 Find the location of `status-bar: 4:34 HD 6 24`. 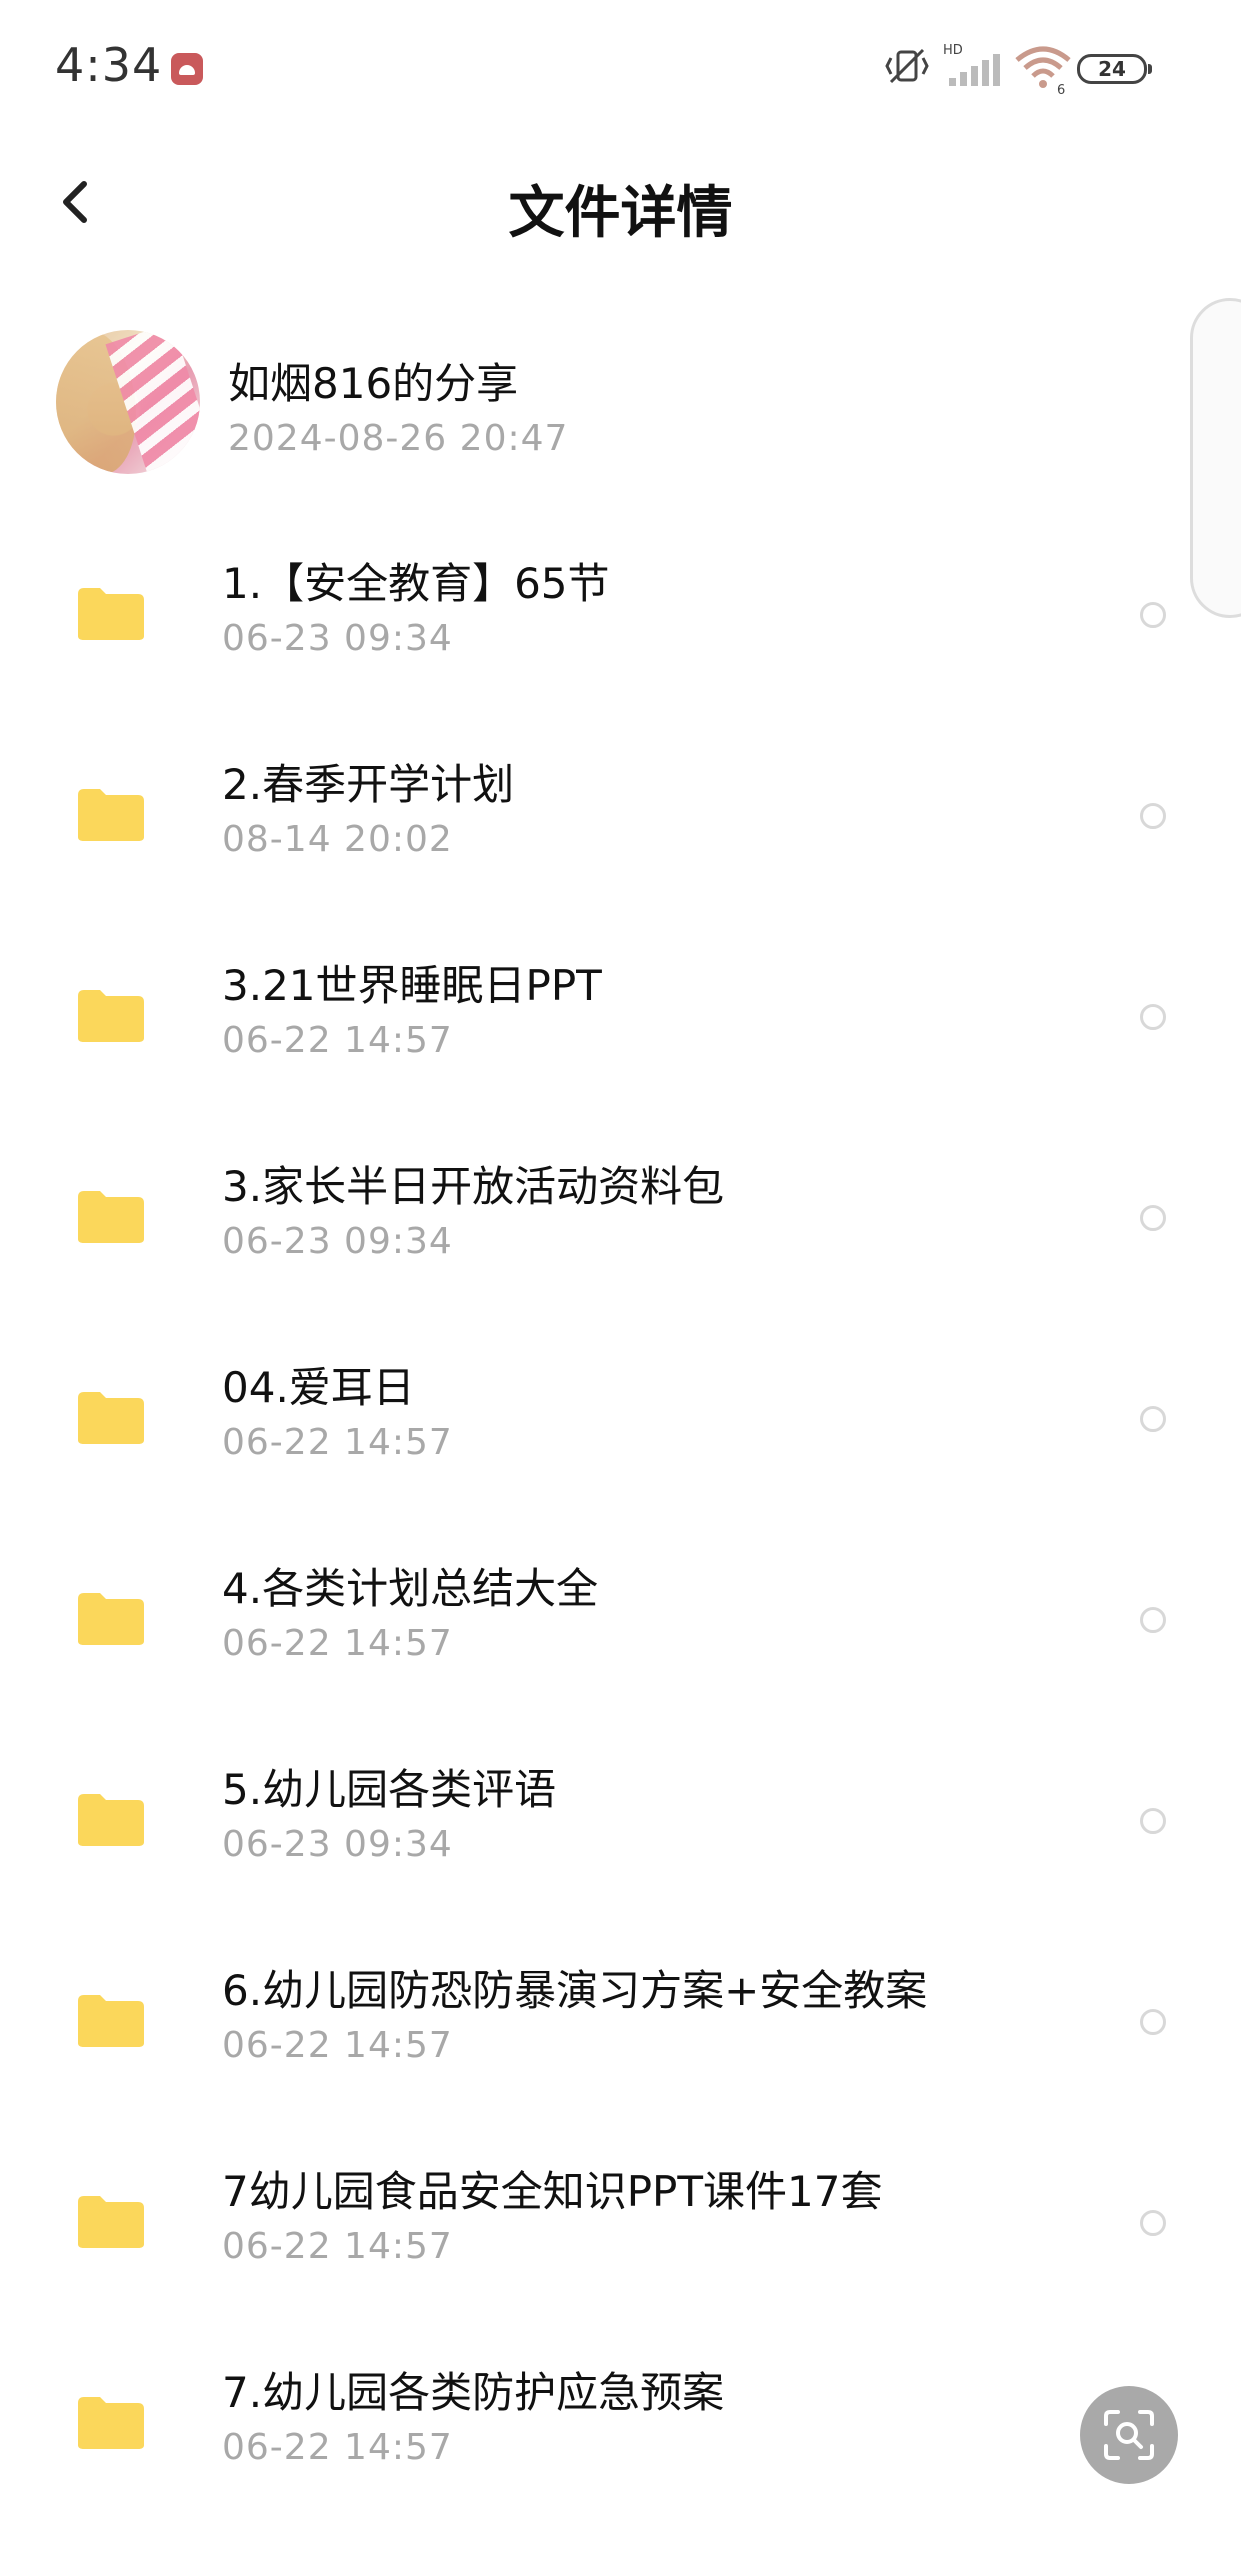

status-bar: 4:34 HD 6 24 is located at coordinates (620, 70).